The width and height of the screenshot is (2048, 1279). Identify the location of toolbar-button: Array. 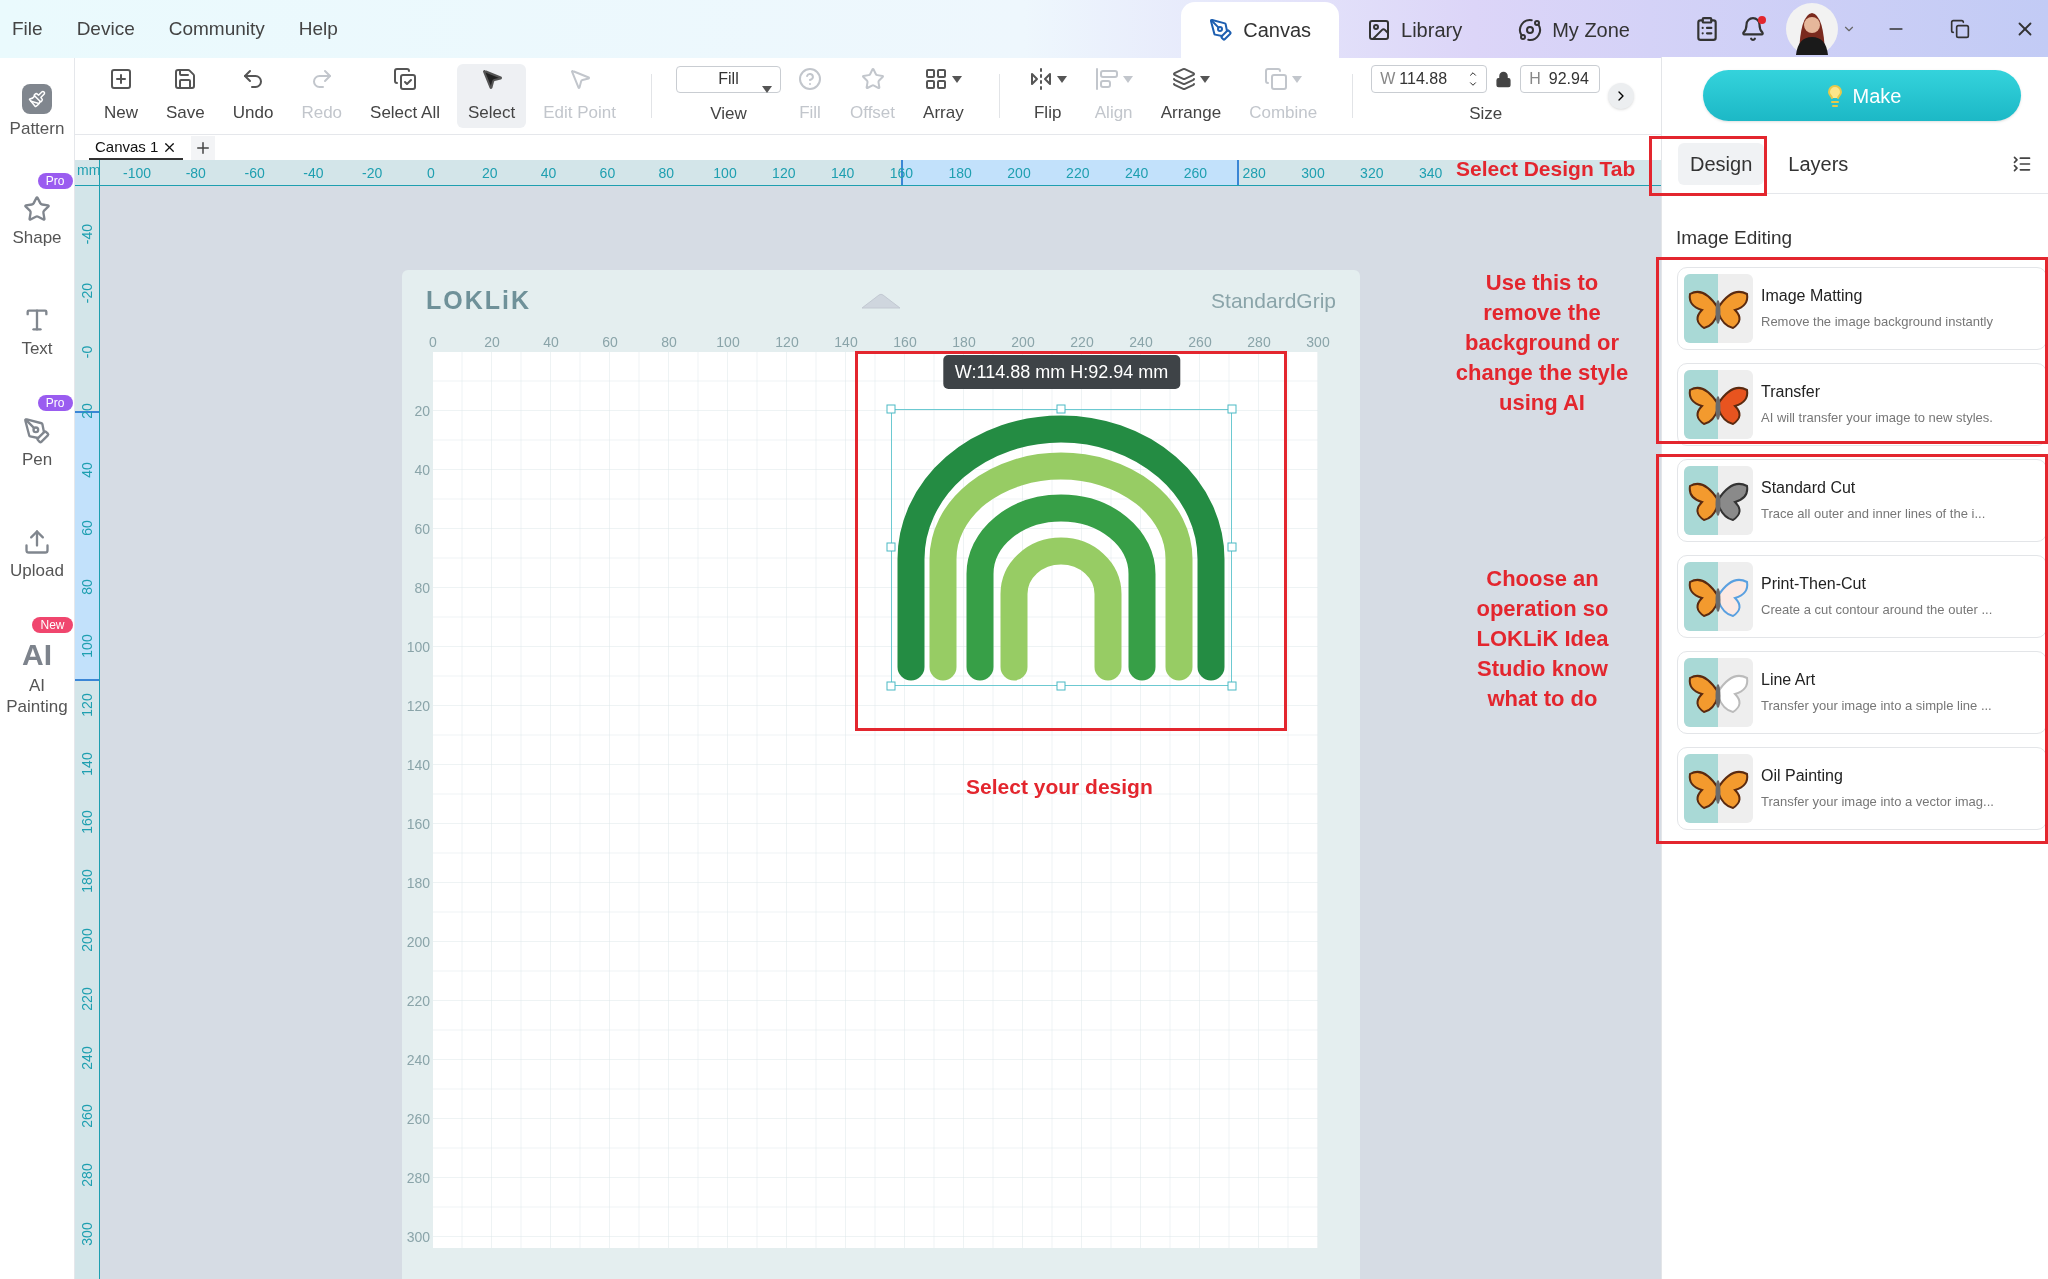
(943, 96).